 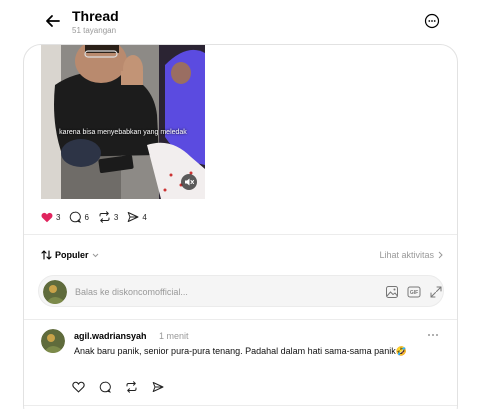 I want to click on views-count: 51 tayangan, so click(x=94, y=30).